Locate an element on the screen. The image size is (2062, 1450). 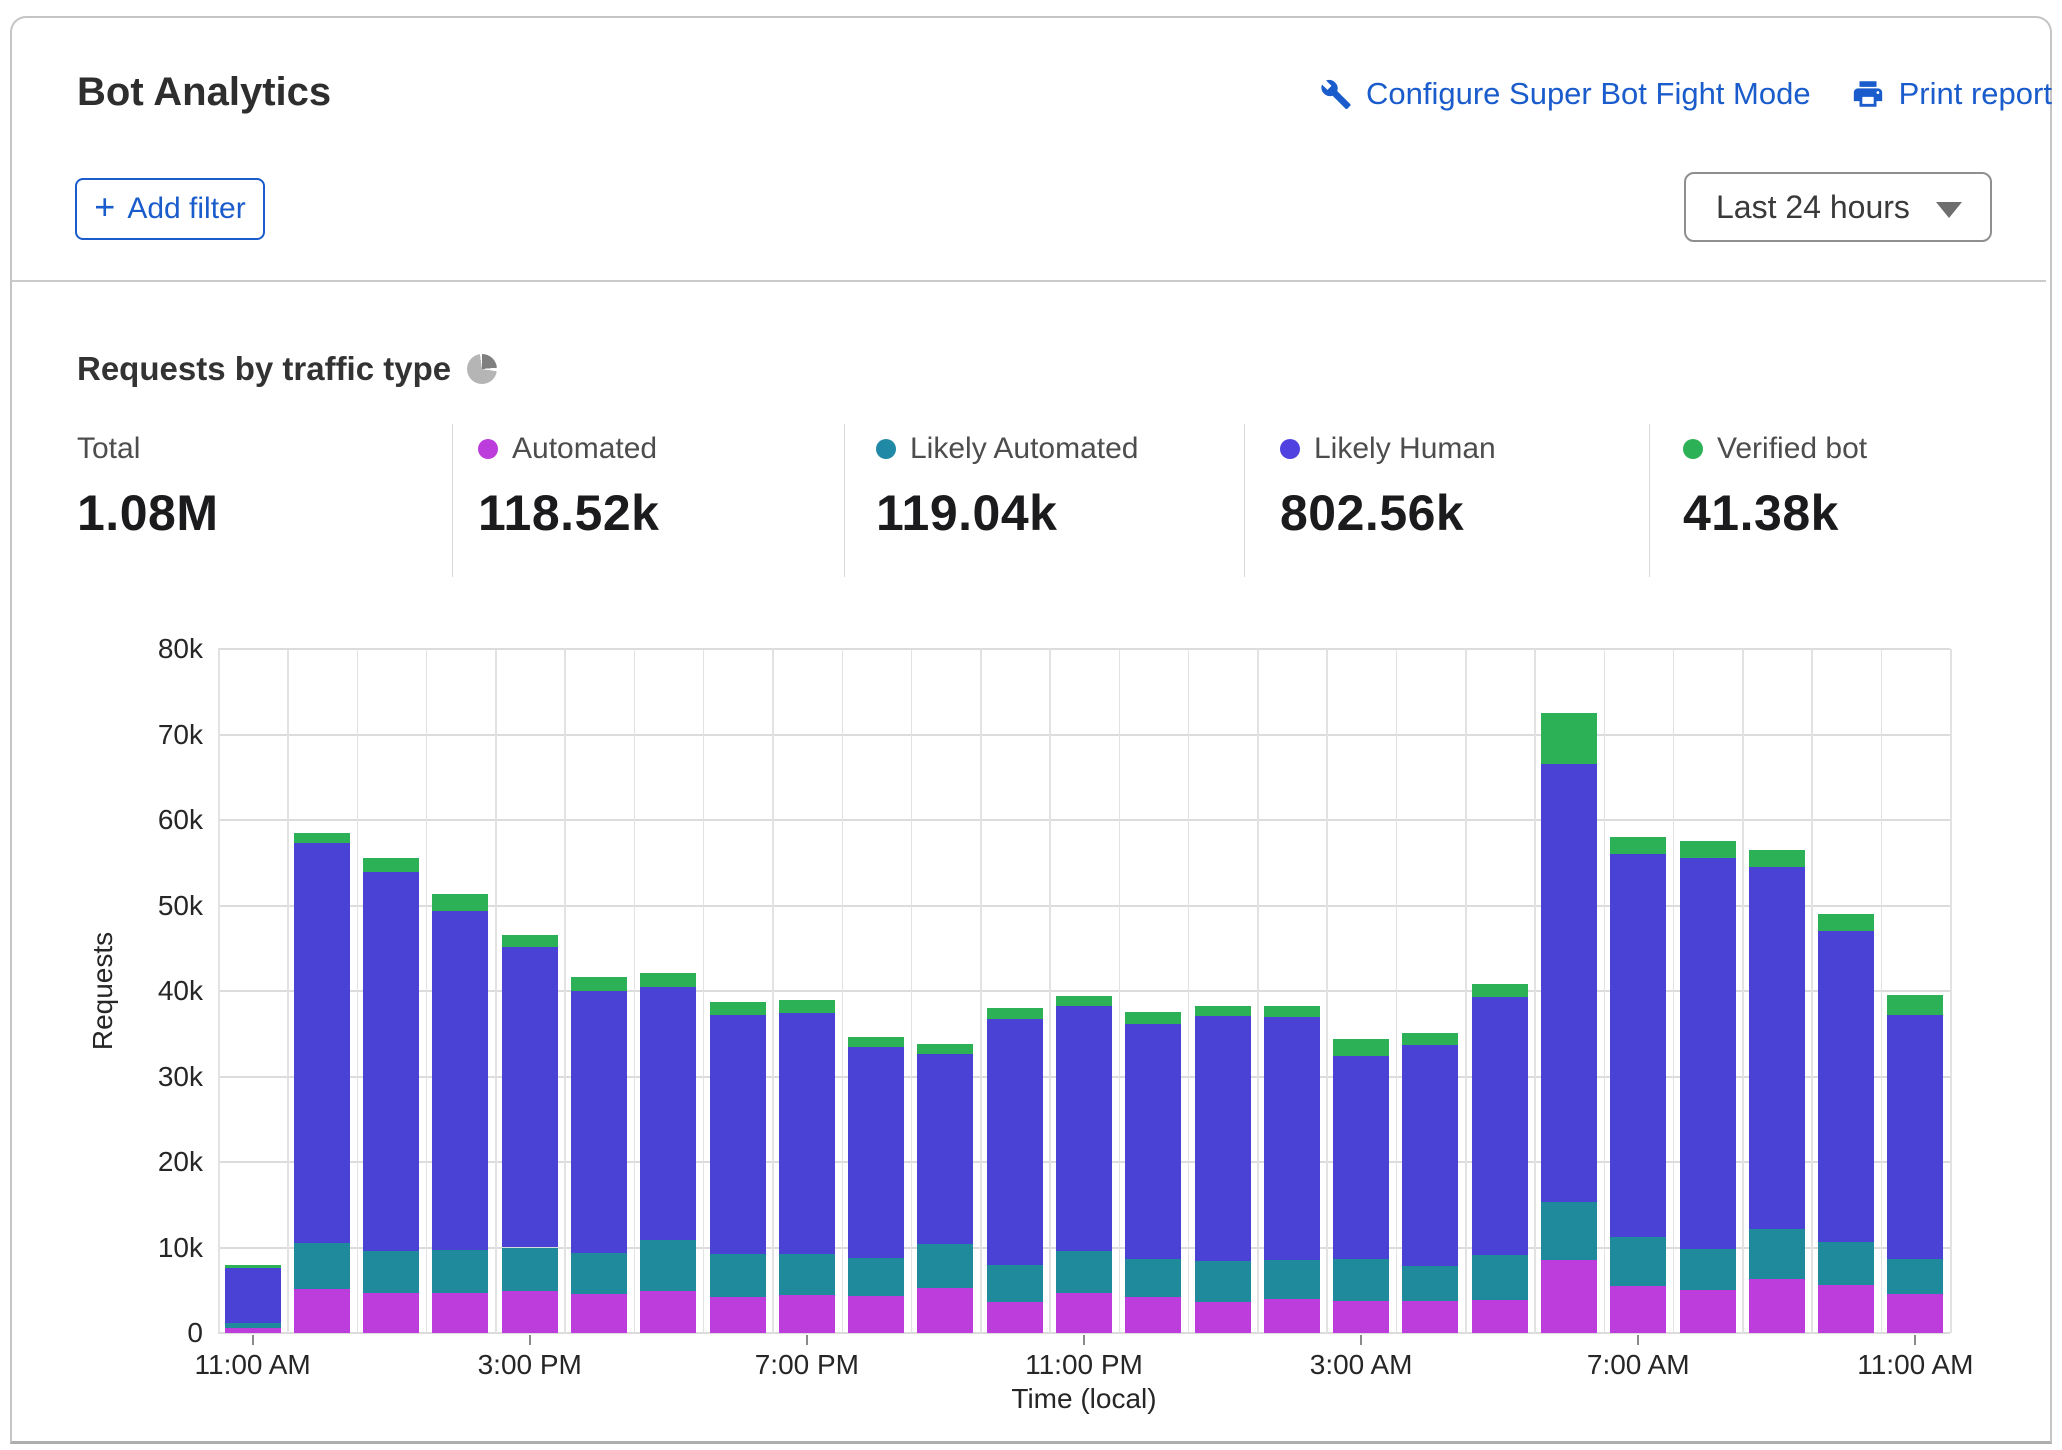
y-tick-label: 10k is located at coordinates (180, 1247).